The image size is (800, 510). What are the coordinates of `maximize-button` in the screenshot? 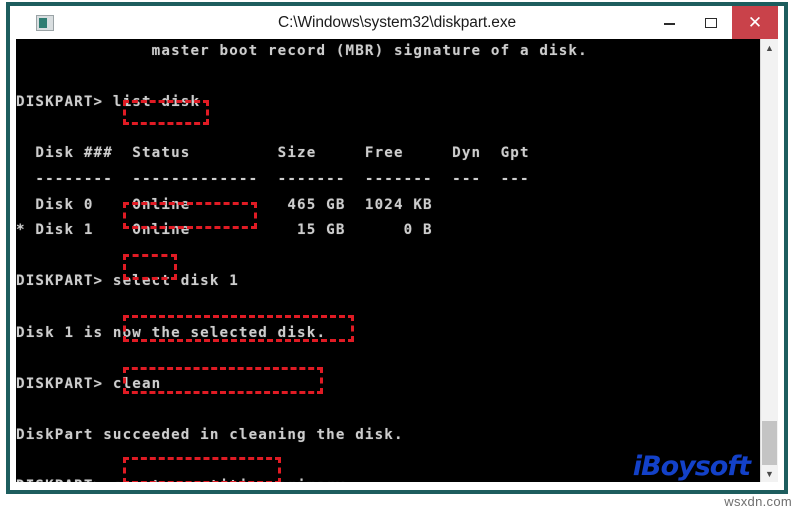 It's located at (711, 22).